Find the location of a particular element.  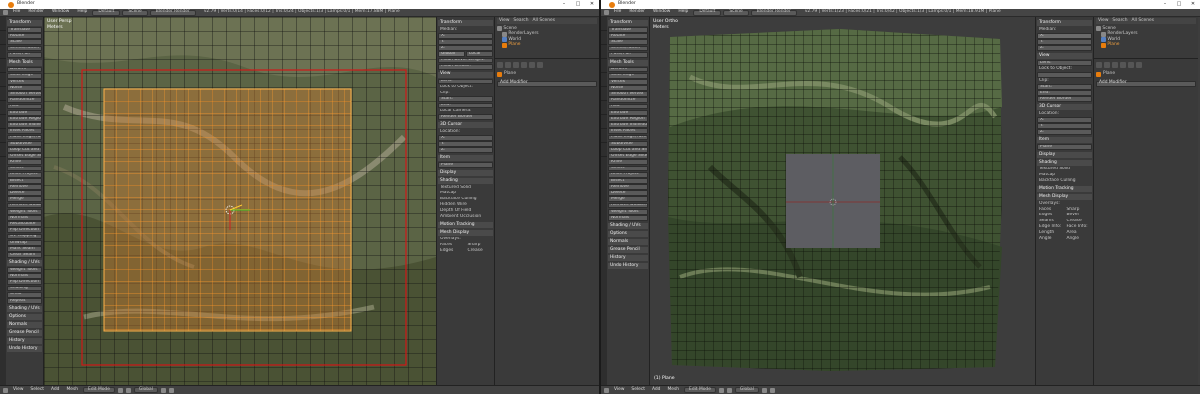

tool-button: Push/Pull is located at coordinates (628, 54).